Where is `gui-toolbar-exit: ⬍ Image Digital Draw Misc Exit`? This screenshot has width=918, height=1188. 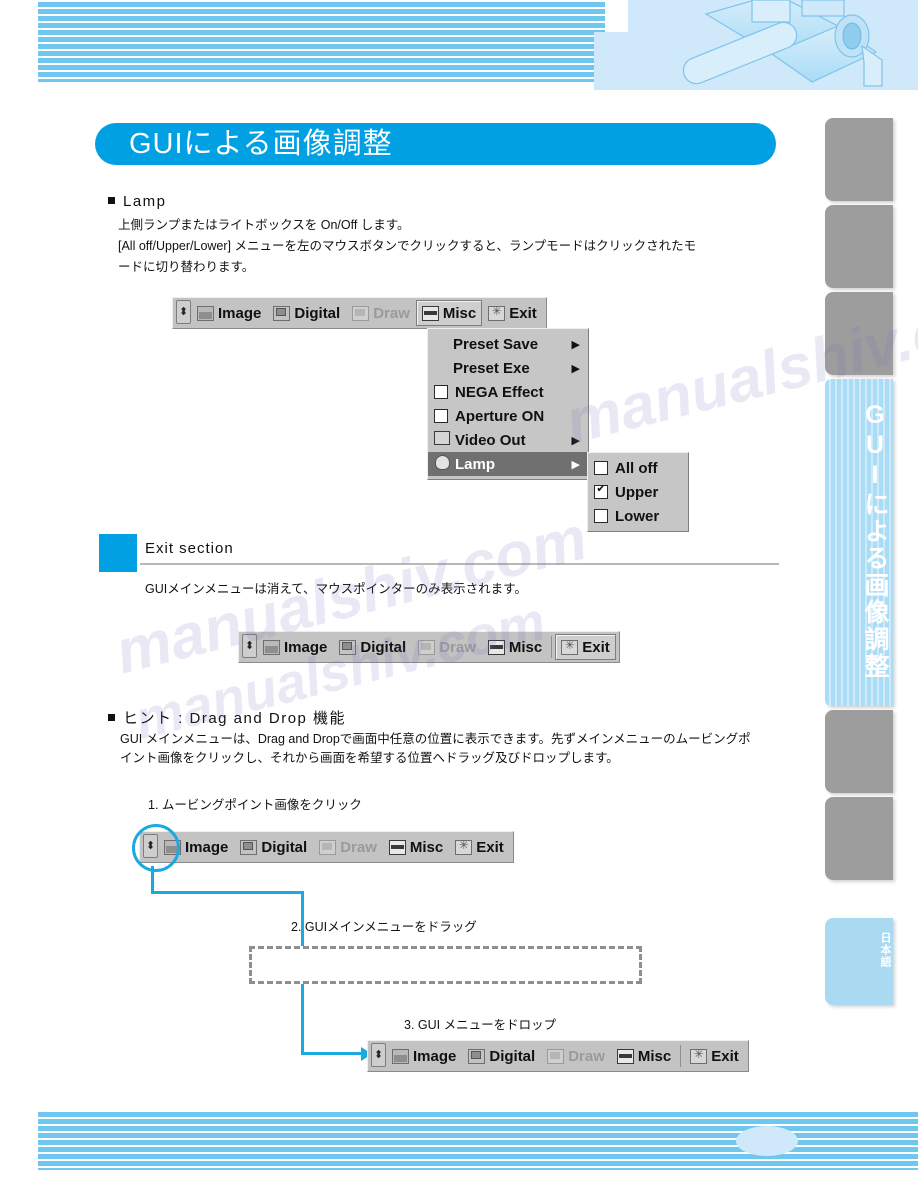
gui-toolbar-exit: ⬍ Image Digital Draw Misc Exit is located at coordinates (429, 647).